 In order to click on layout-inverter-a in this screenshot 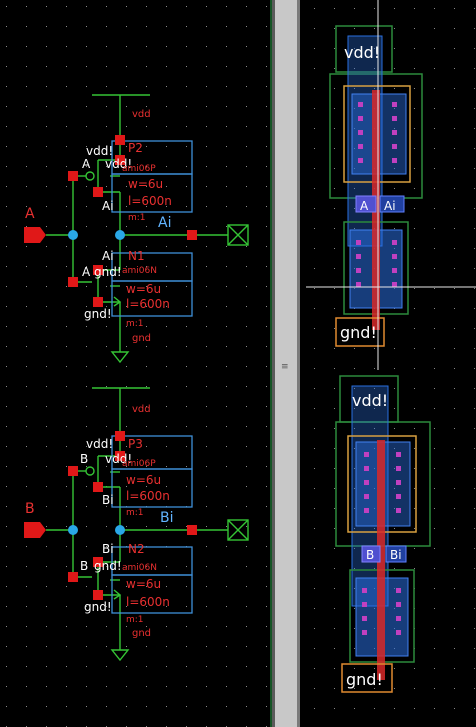, I will do `click(376, 186)`.